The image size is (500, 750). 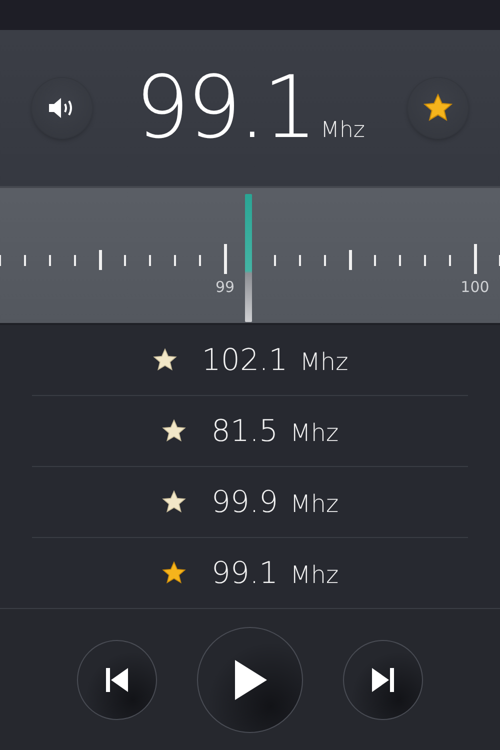 I want to click on station-frequency: 99.1 Mhz, so click(x=275, y=573).